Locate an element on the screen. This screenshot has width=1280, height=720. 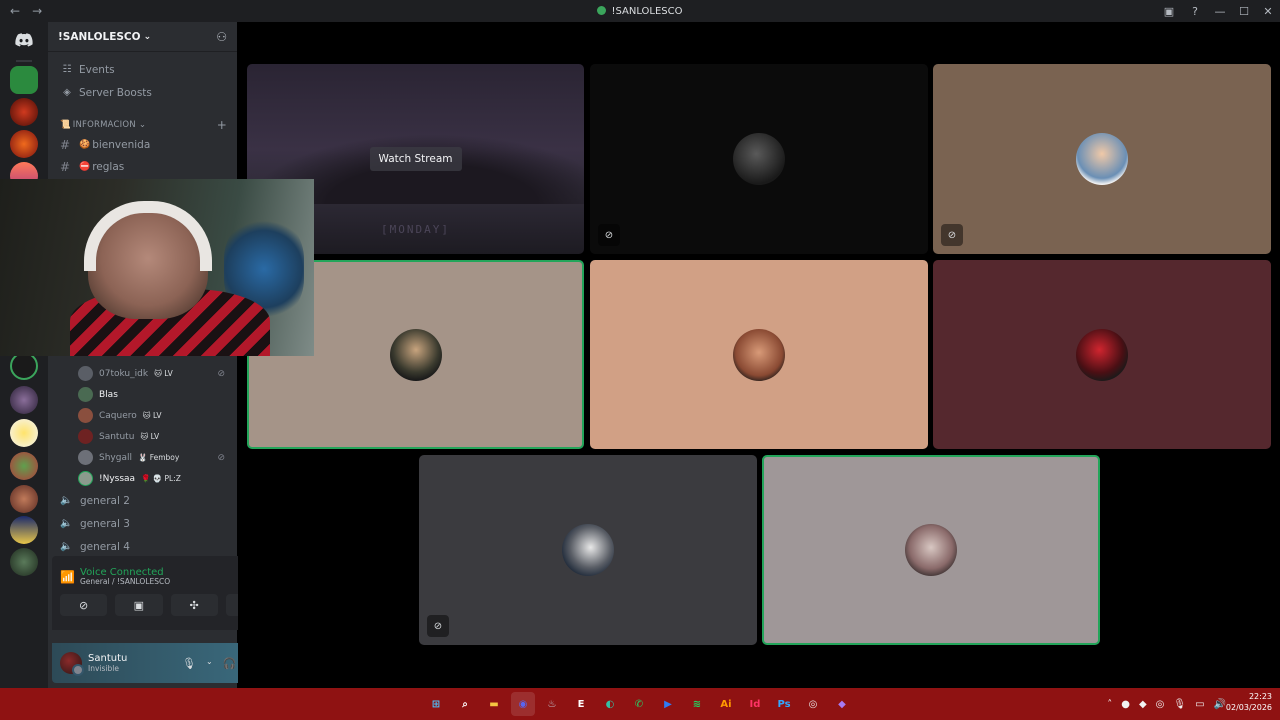
user-name: Santutu is located at coordinates (107, 658).